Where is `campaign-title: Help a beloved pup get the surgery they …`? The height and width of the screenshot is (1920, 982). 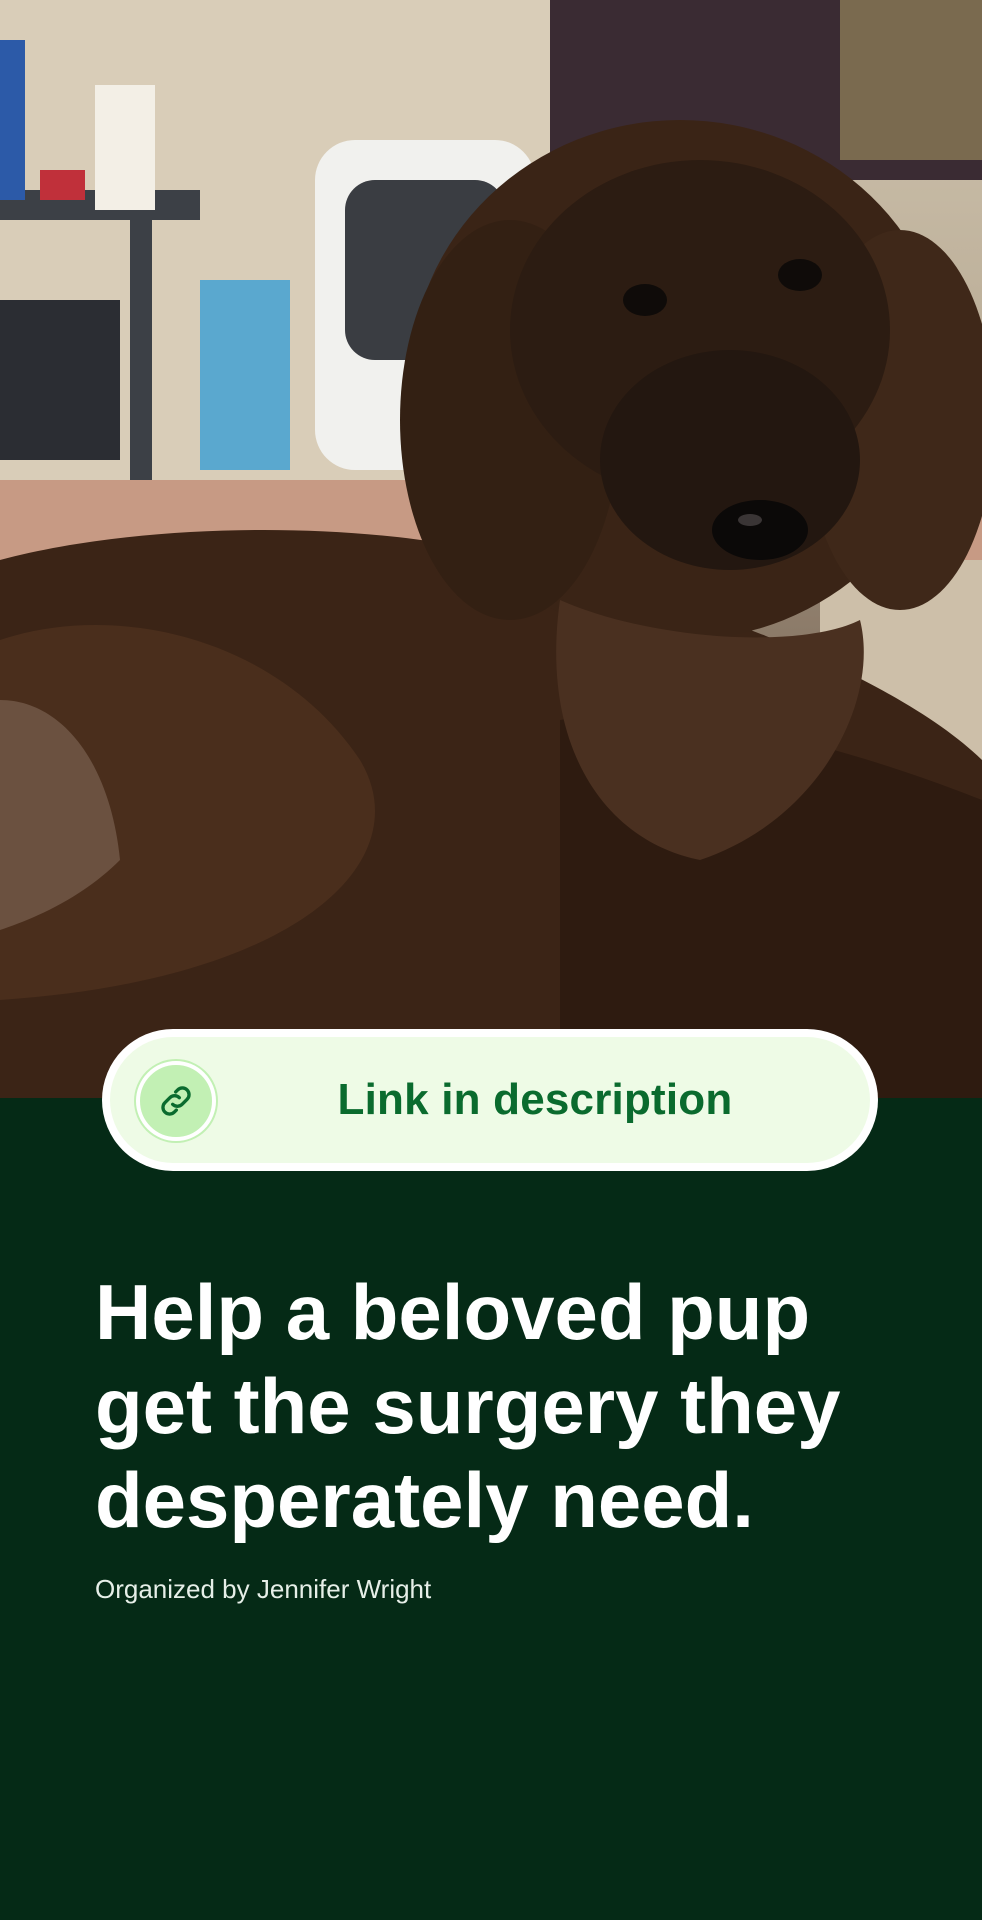 campaign-title: Help a beloved pup get the surgery they … is located at coordinates (468, 1406).